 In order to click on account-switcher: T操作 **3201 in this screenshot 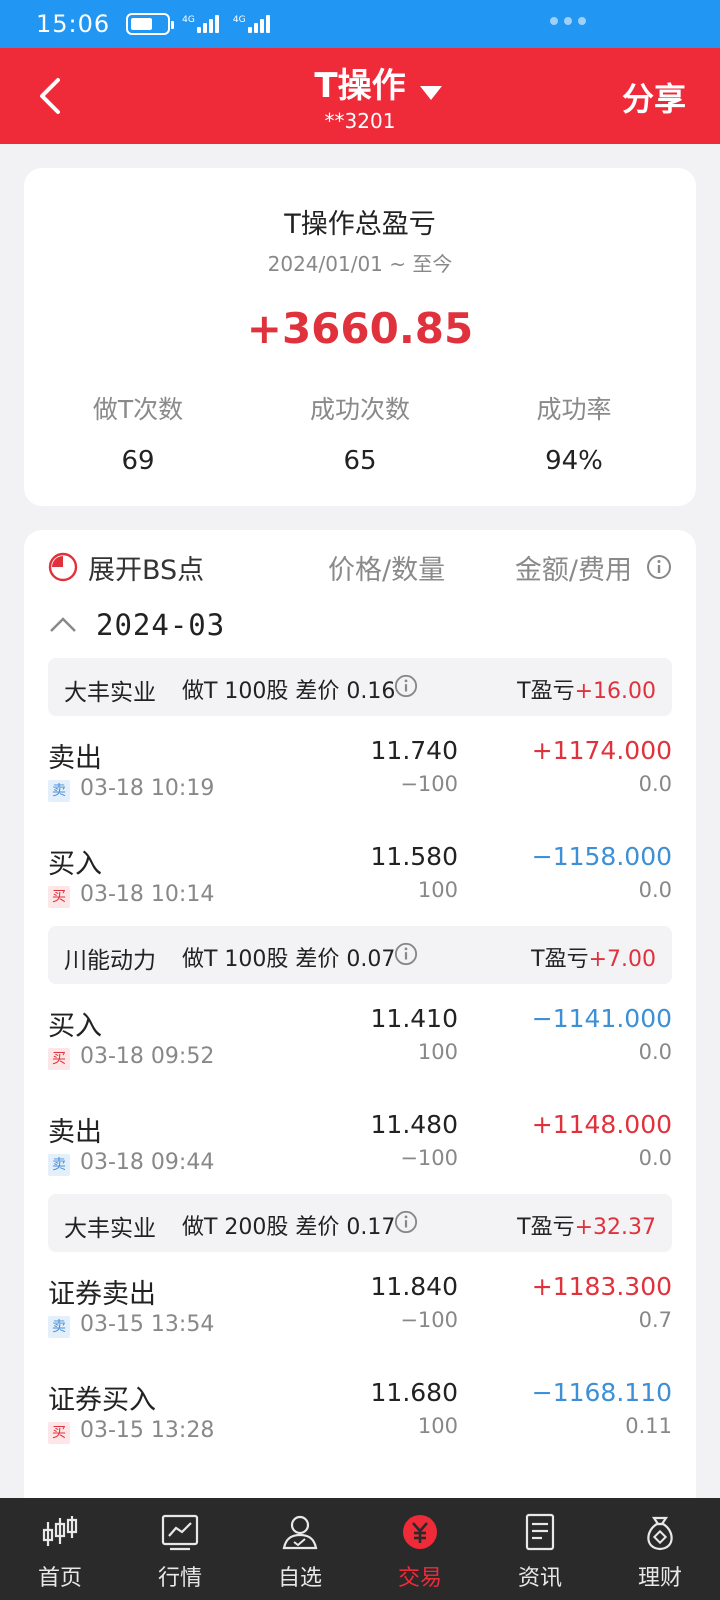, I will do `click(360, 95)`.